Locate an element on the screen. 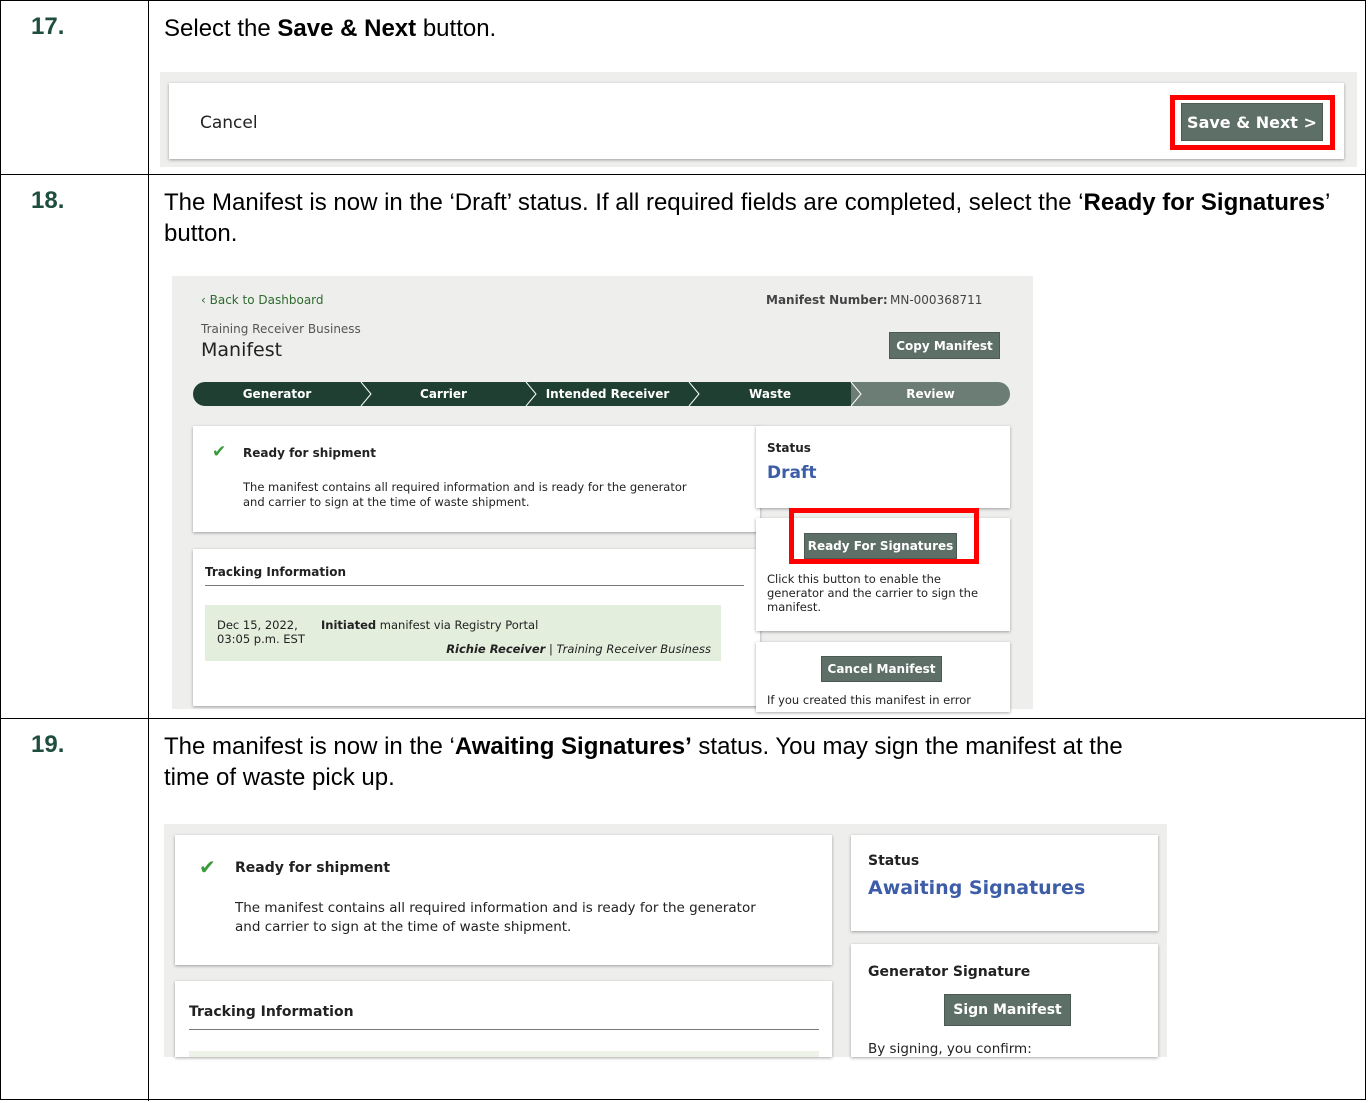  tracking-action: Initiated manifest via Registry Portal is located at coordinates (430, 625).